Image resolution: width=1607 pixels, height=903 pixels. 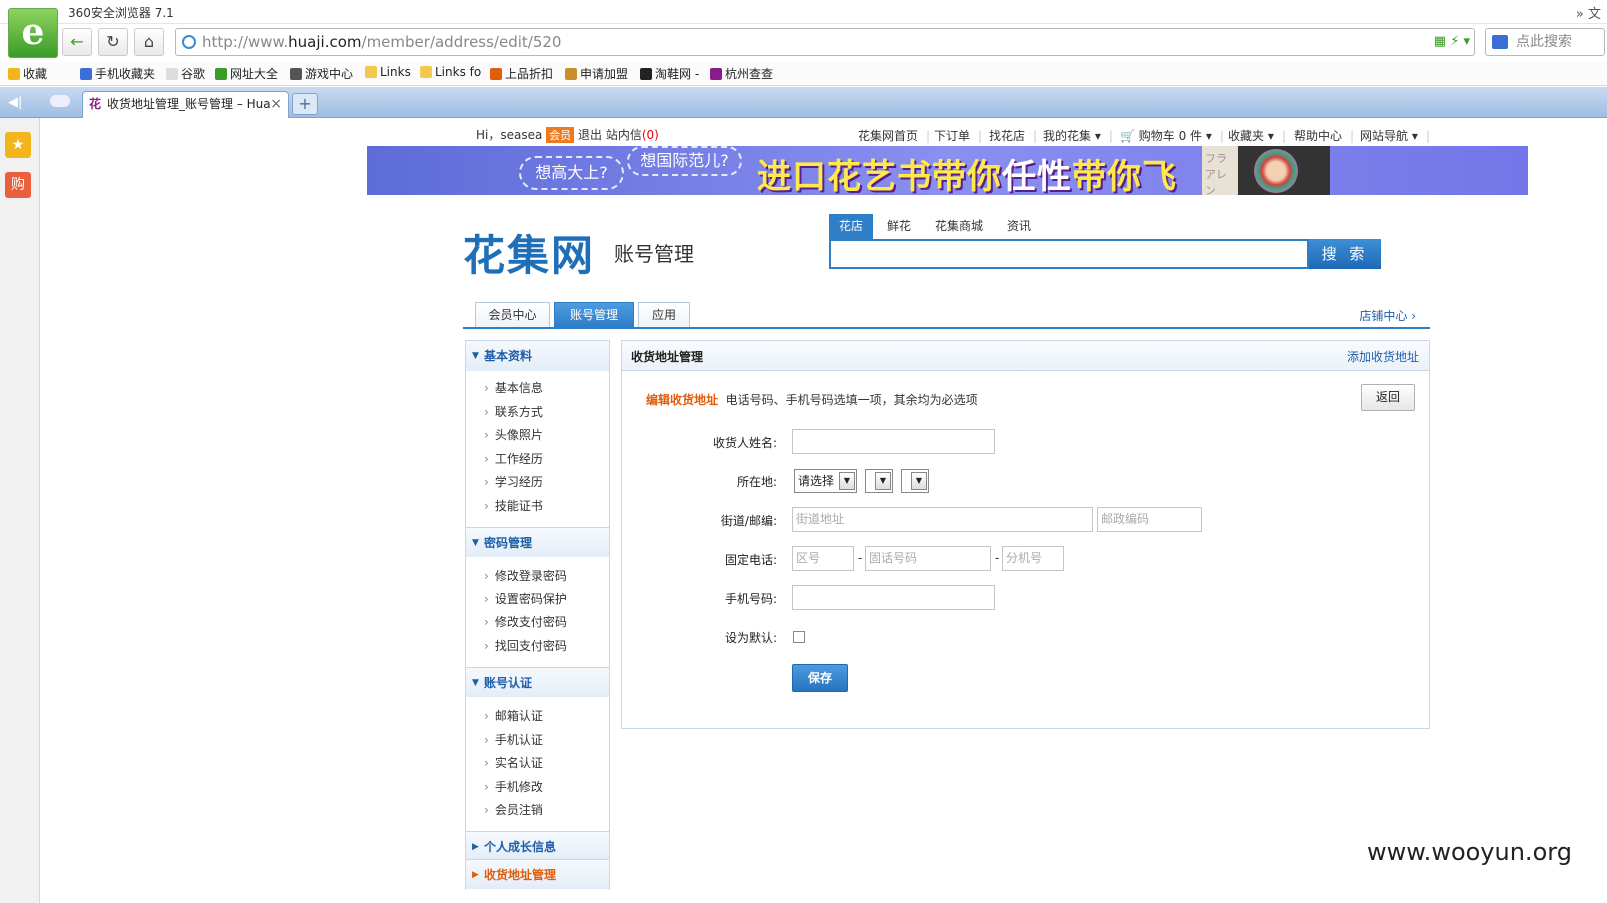 I want to click on menu-section-4: ▶ 个人成长信息, so click(x=537, y=846).